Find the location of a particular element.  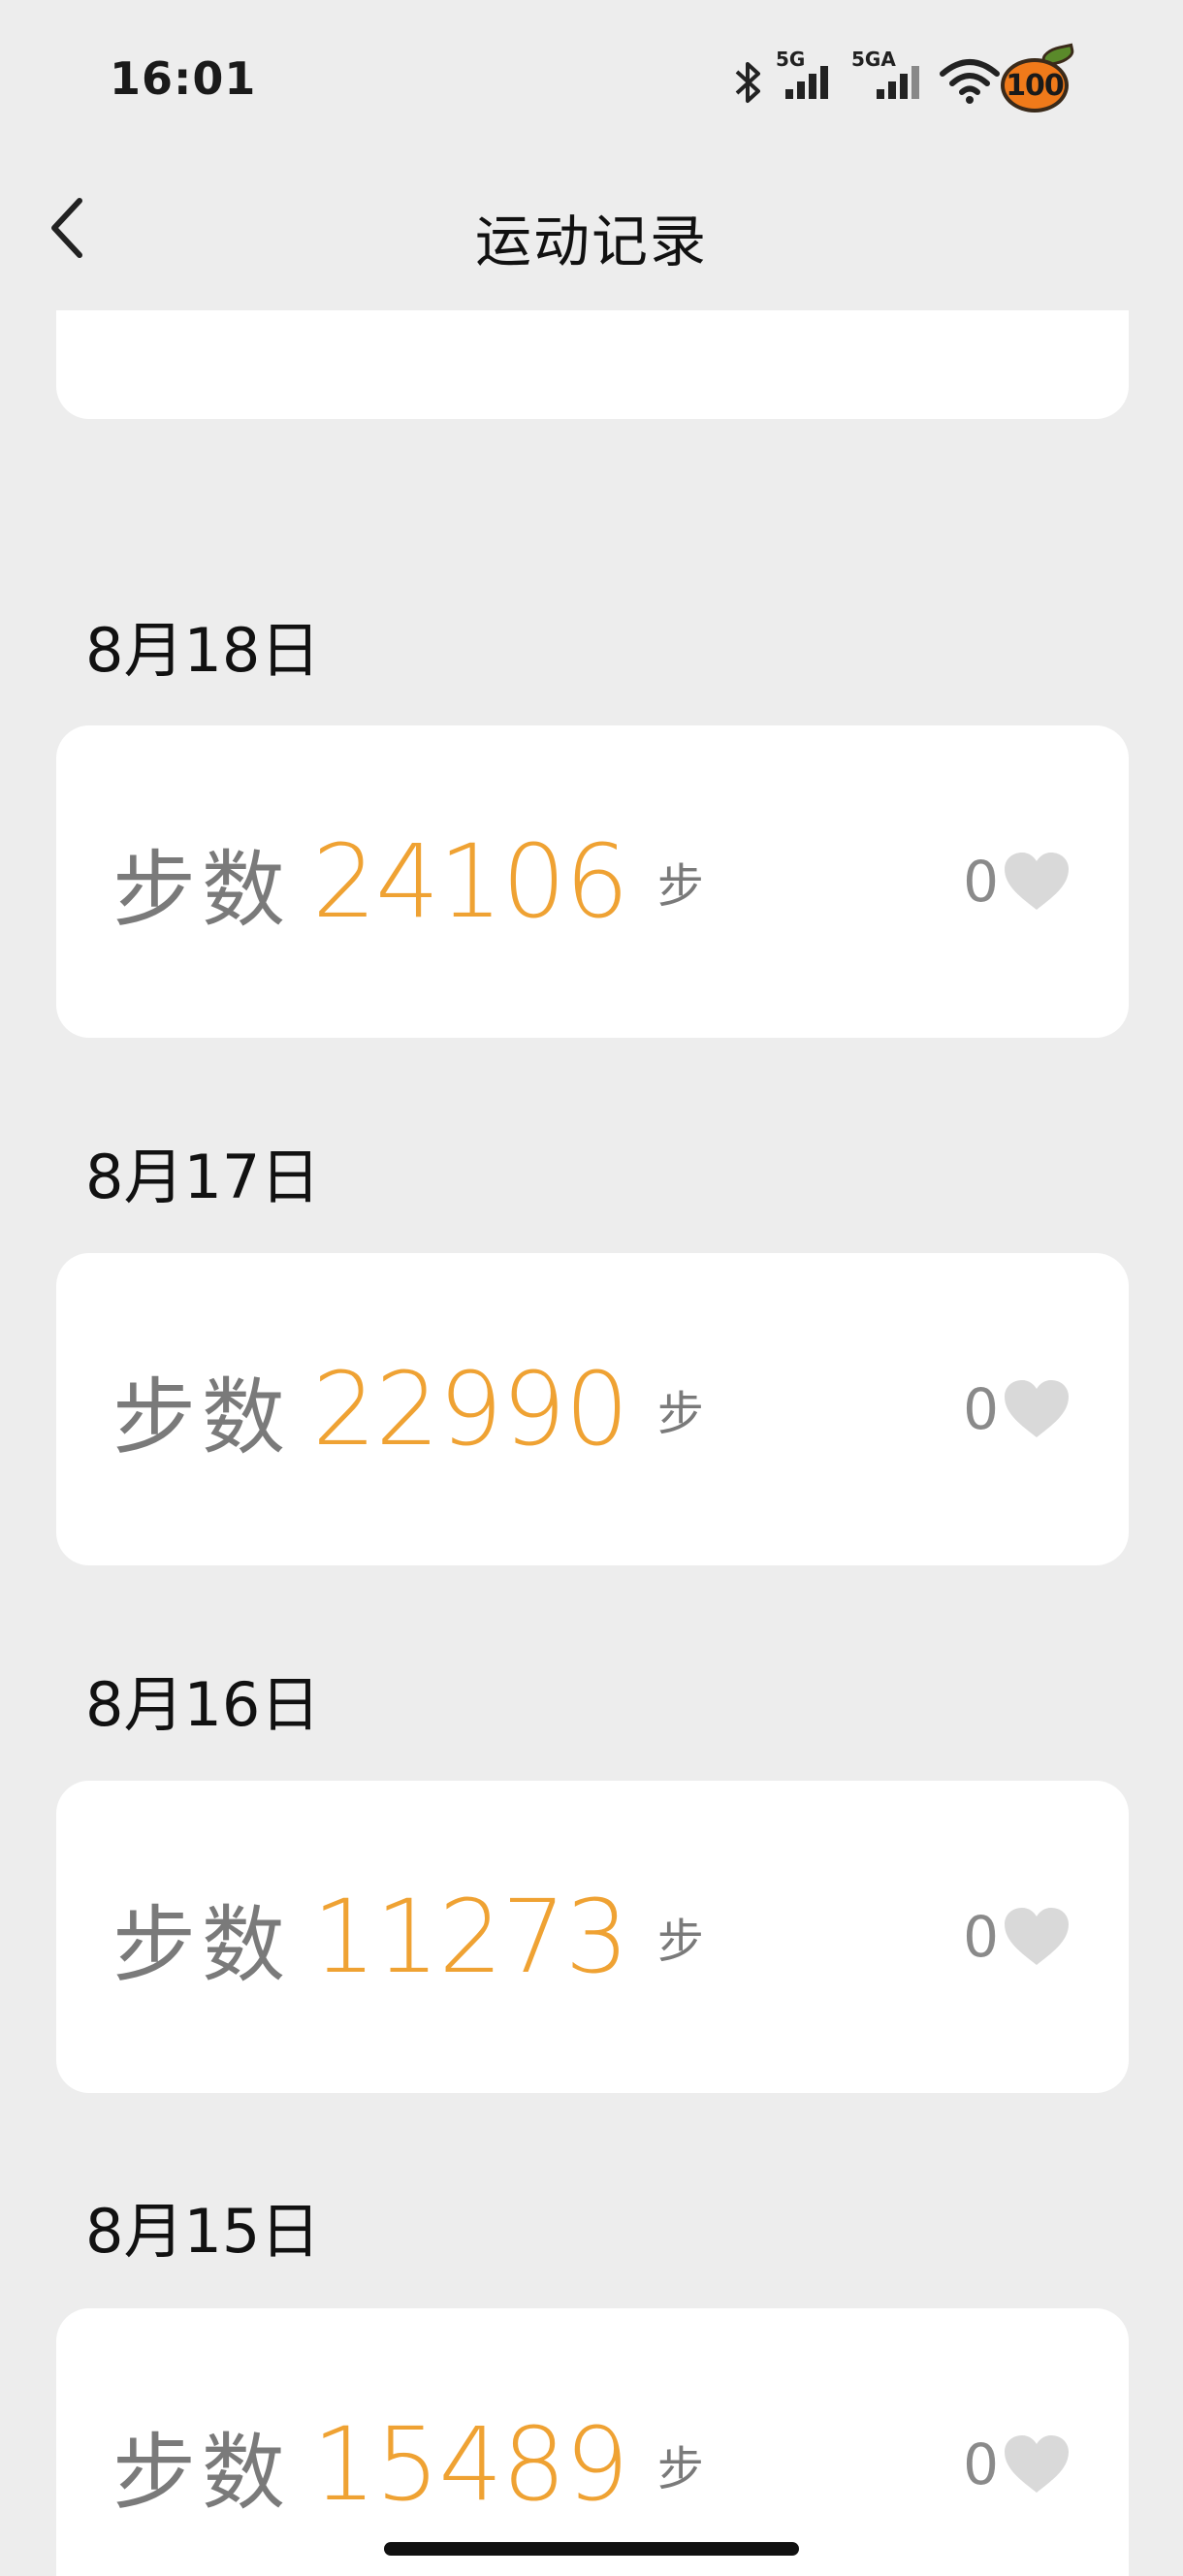

steps-value: 22990 is located at coordinates (470, 1409).